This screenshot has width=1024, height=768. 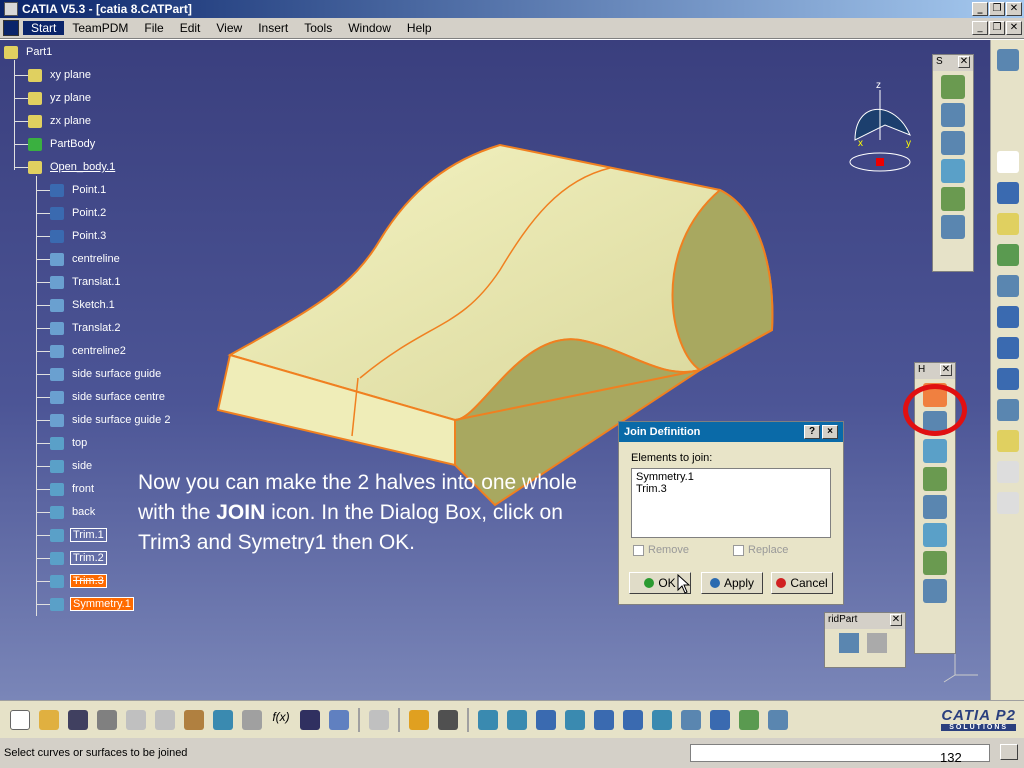 I want to click on tree-node: centreline2, so click(x=89, y=351).